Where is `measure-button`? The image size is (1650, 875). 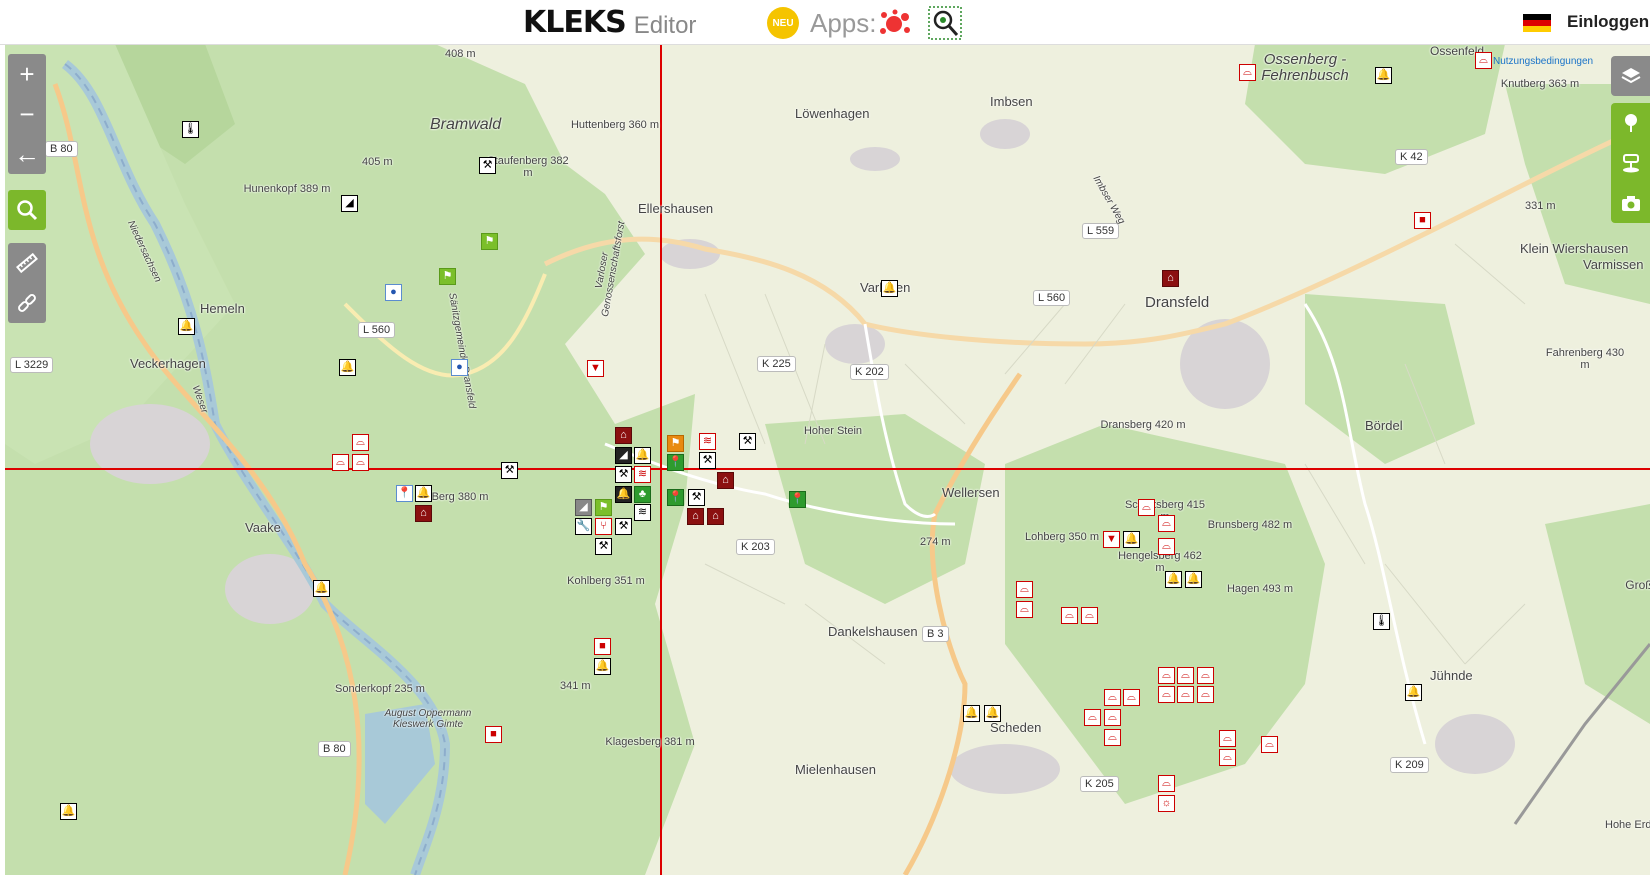
measure-button is located at coordinates (27, 263).